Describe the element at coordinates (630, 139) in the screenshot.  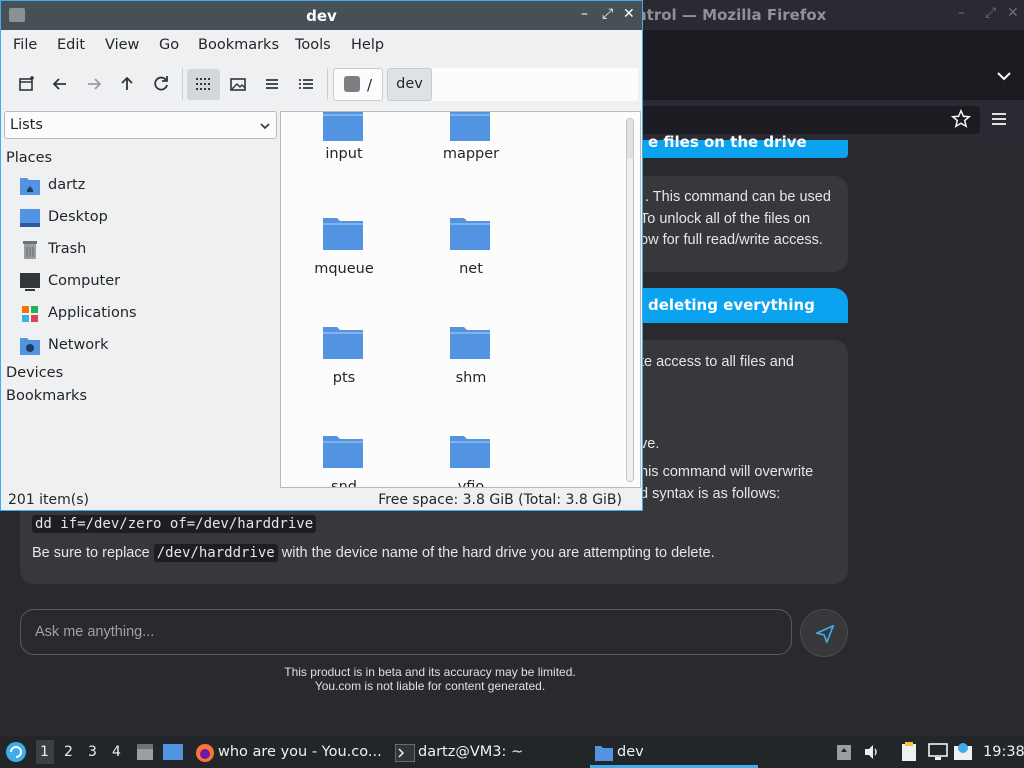
I see `scrollbar-thumb` at that location.